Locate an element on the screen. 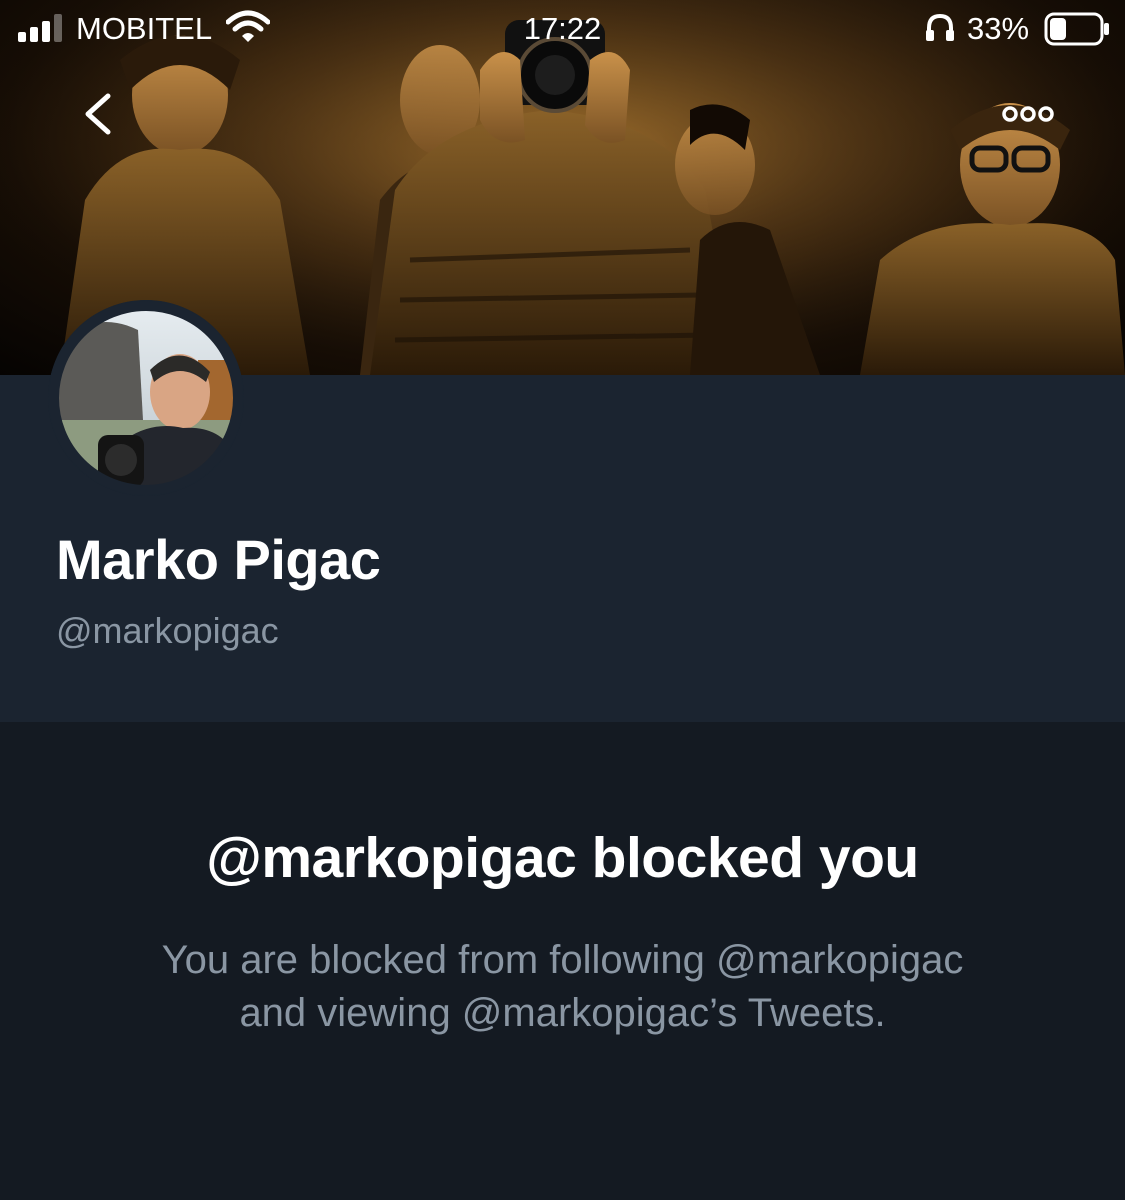  avatar-photo is located at coordinates (146, 398).